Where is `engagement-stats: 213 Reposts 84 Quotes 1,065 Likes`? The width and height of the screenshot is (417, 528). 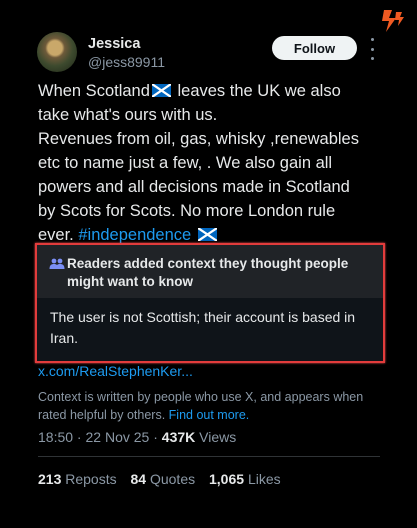
engagement-stats: 213 Reposts 84 Quotes 1,065 Likes is located at coordinates (164, 479).